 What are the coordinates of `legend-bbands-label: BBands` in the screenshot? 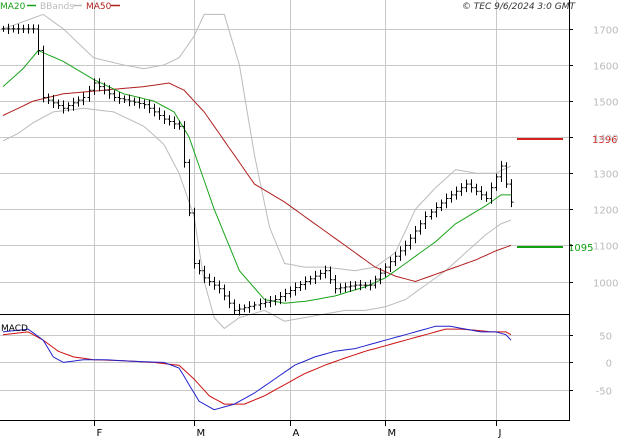 It's located at (57, 7).